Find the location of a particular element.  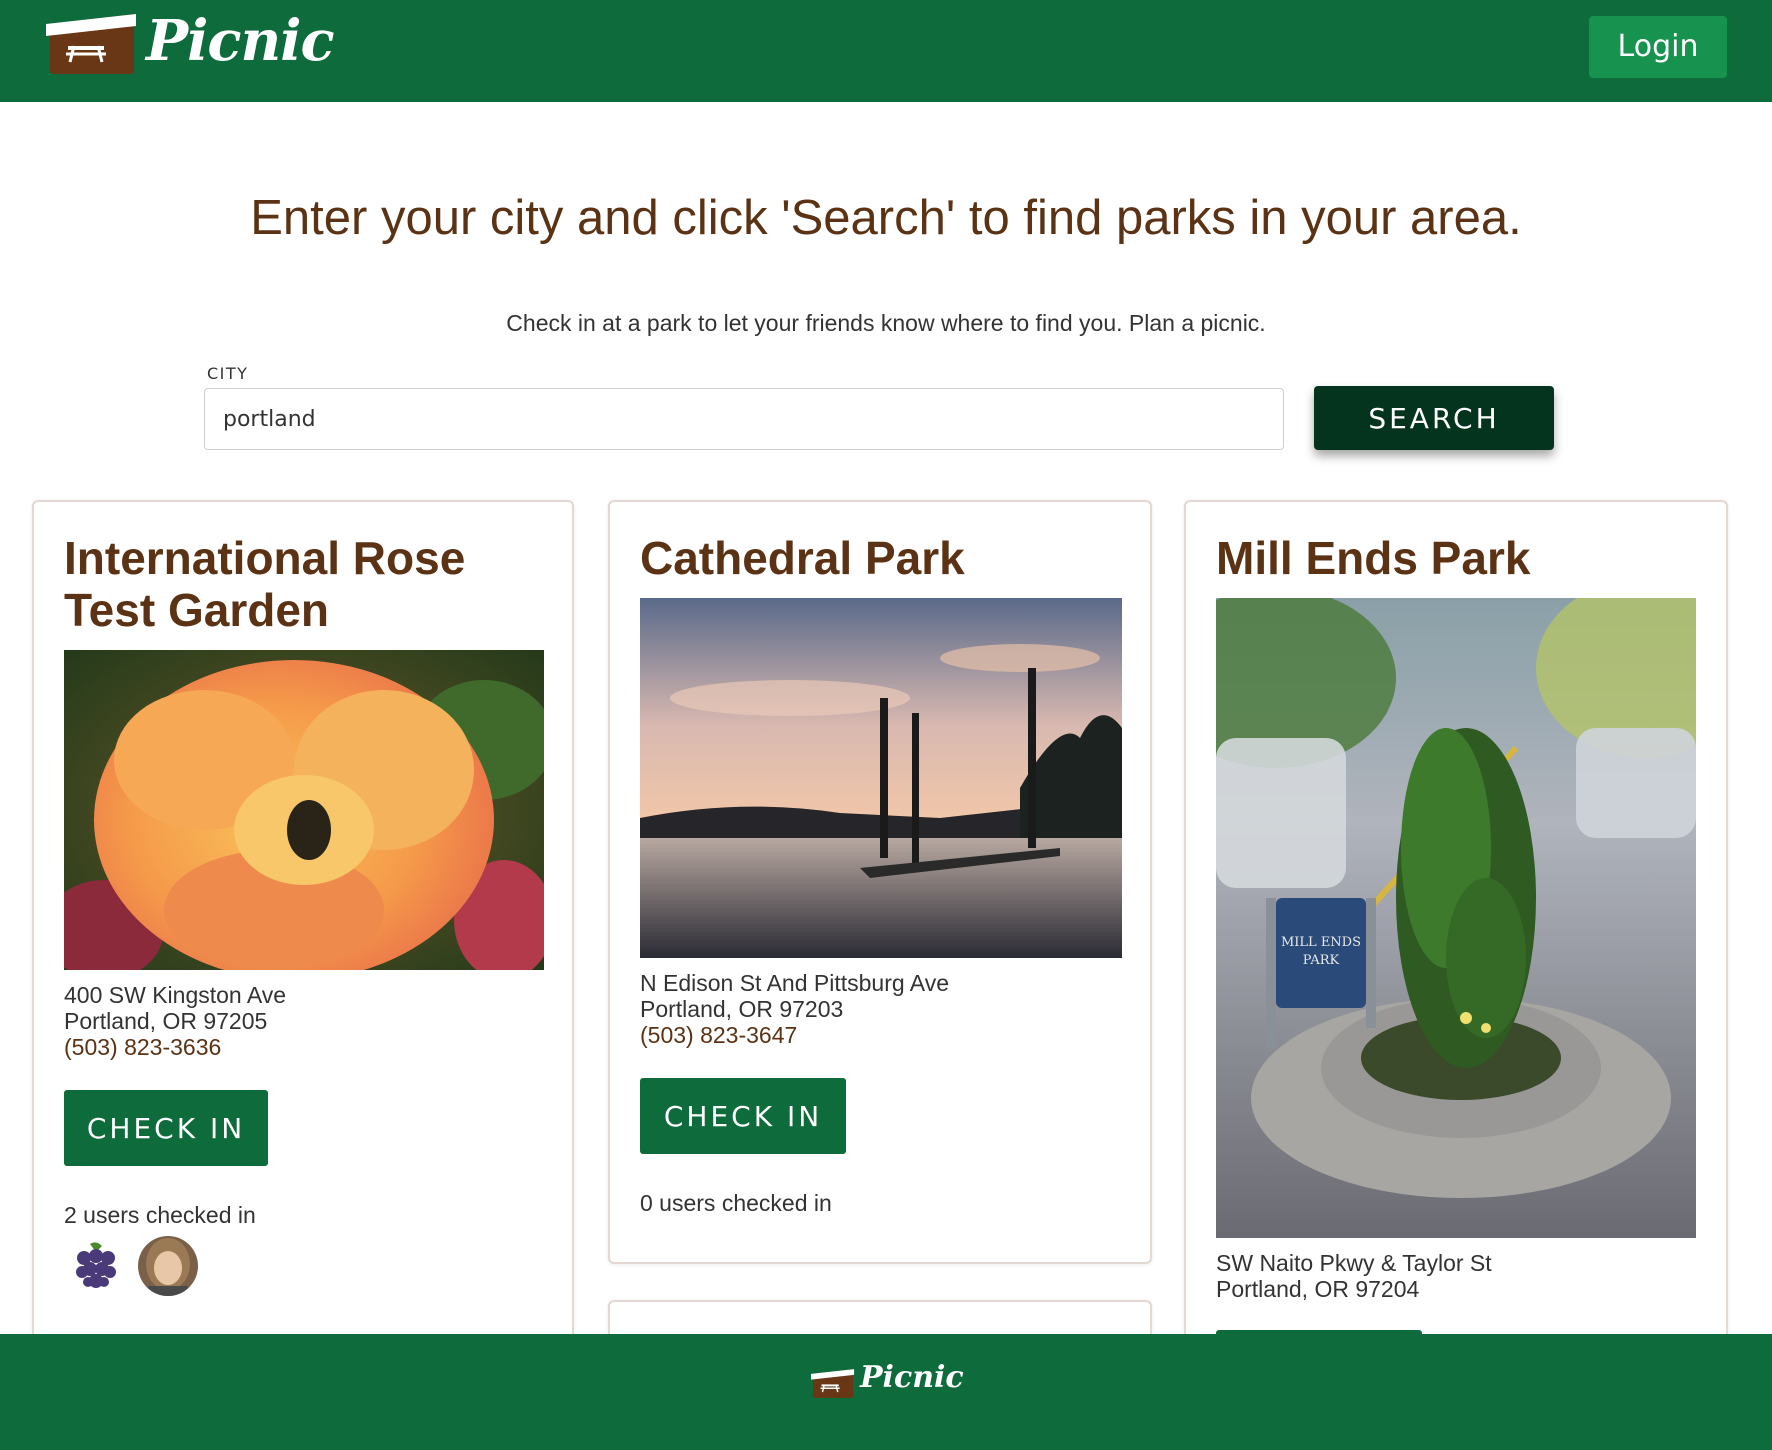

picnic-logo: Picnic is located at coordinates (189, 44).